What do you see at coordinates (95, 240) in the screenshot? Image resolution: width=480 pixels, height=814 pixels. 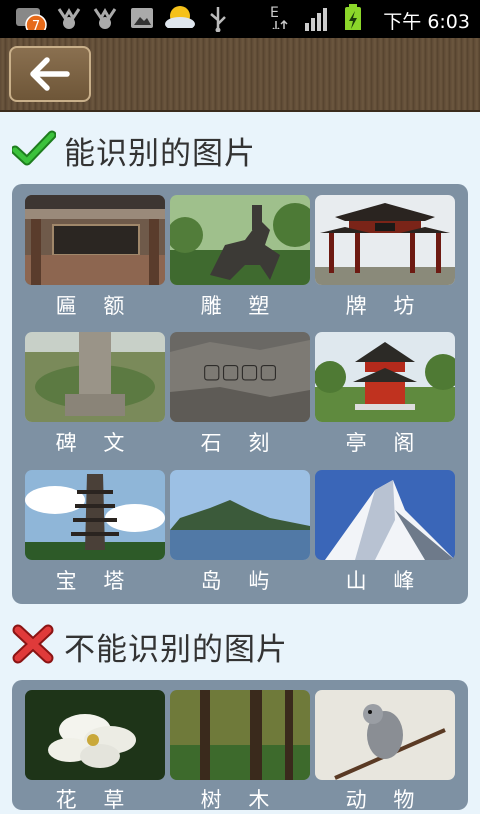 I see `image-plaque` at bounding box center [95, 240].